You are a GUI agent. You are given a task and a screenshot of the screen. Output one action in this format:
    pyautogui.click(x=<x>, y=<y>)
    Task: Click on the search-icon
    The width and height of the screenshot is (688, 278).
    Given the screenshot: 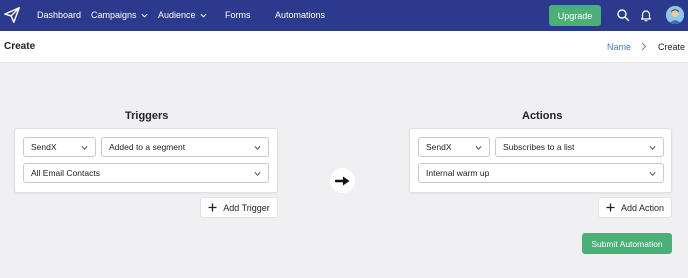 What is the action you would take?
    pyautogui.click(x=623, y=15)
    